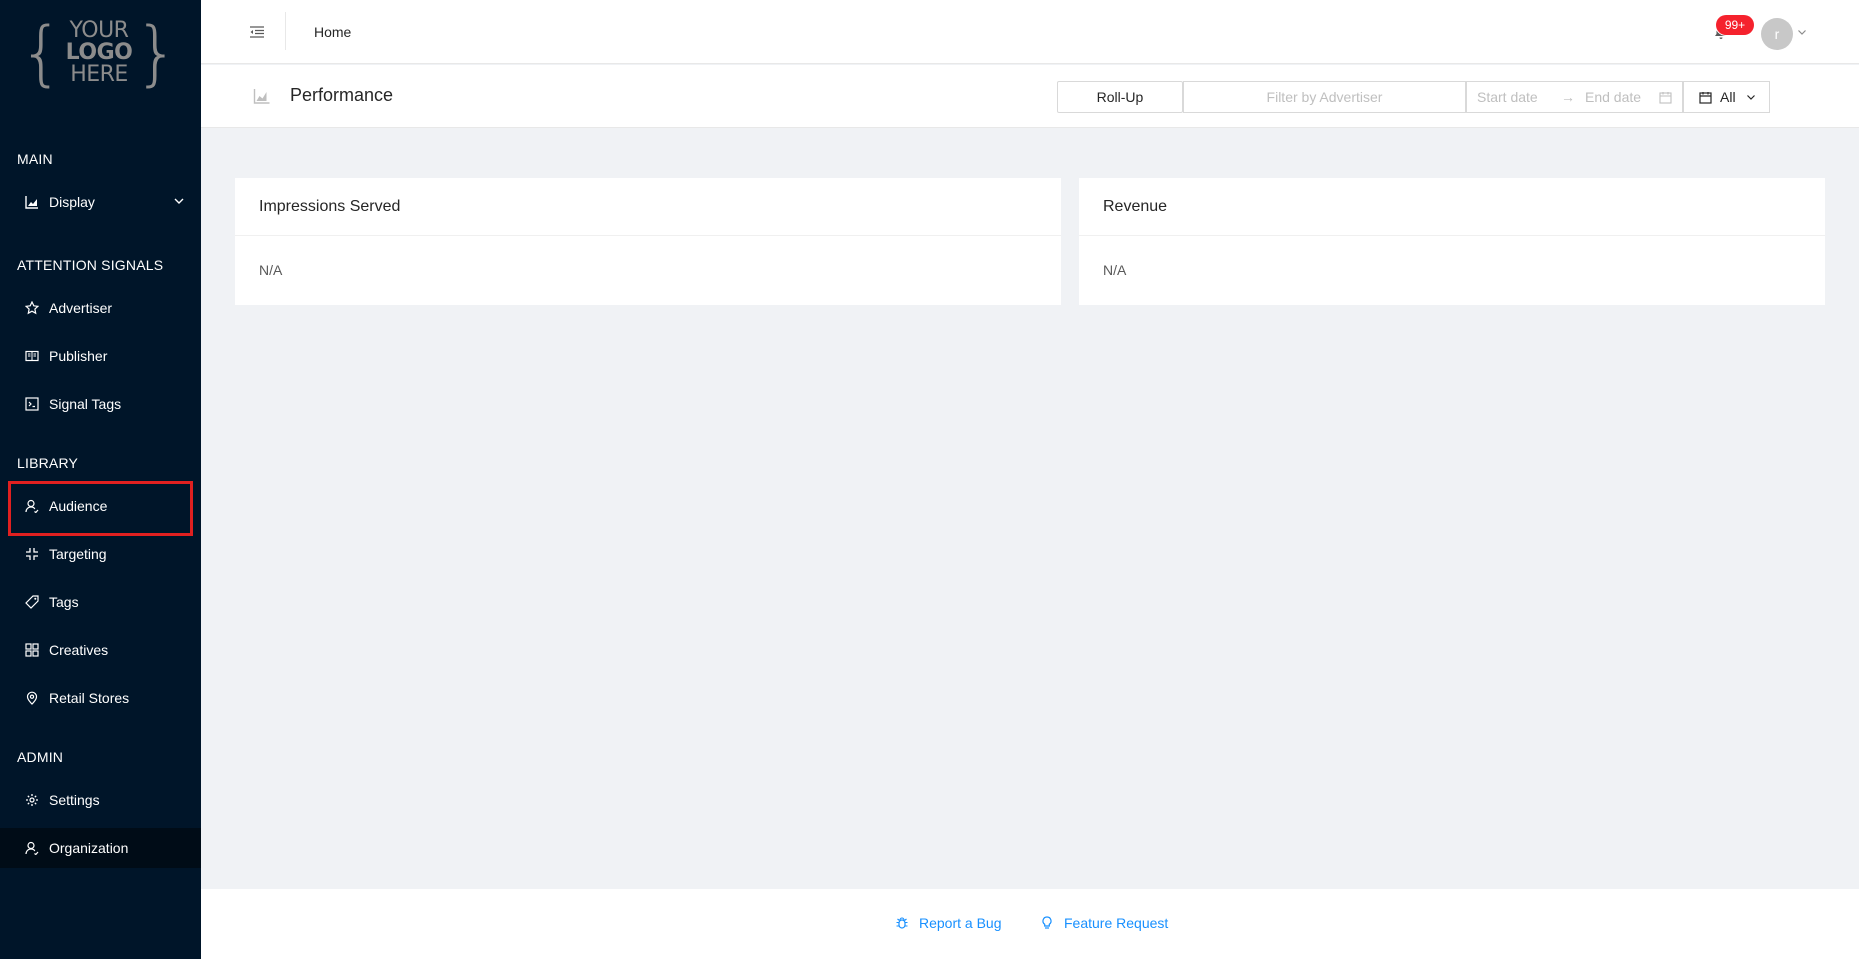  I want to click on top-header: Home 99+ r, so click(1030, 32).